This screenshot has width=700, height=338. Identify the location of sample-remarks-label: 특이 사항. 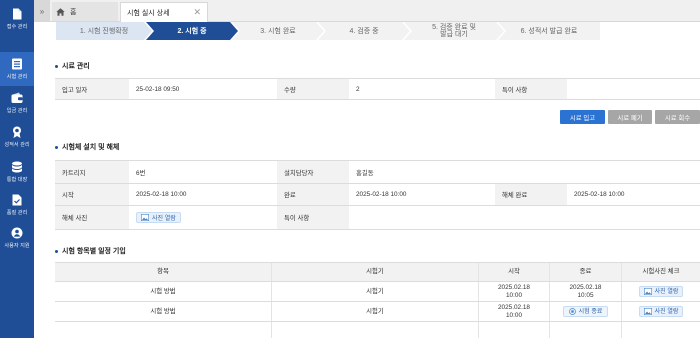
(531, 89).